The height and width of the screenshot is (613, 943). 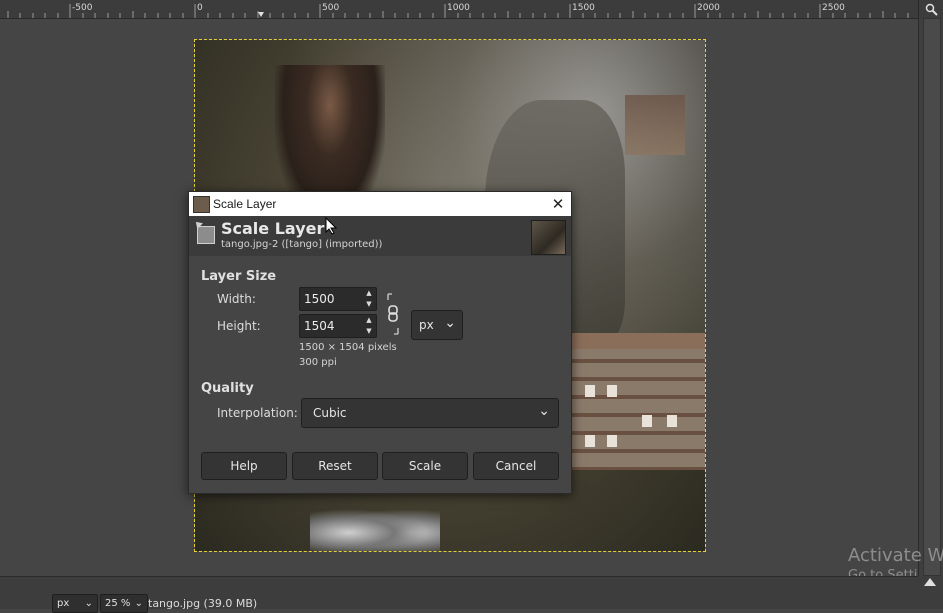 I want to click on size-unit-dropdown: px ⌄, so click(x=437, y=325).